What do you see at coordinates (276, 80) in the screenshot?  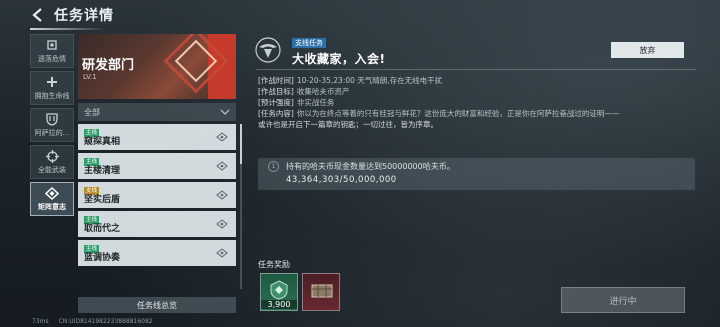 I see `info-key: [作战时间]` at bounding box center [276, 80].